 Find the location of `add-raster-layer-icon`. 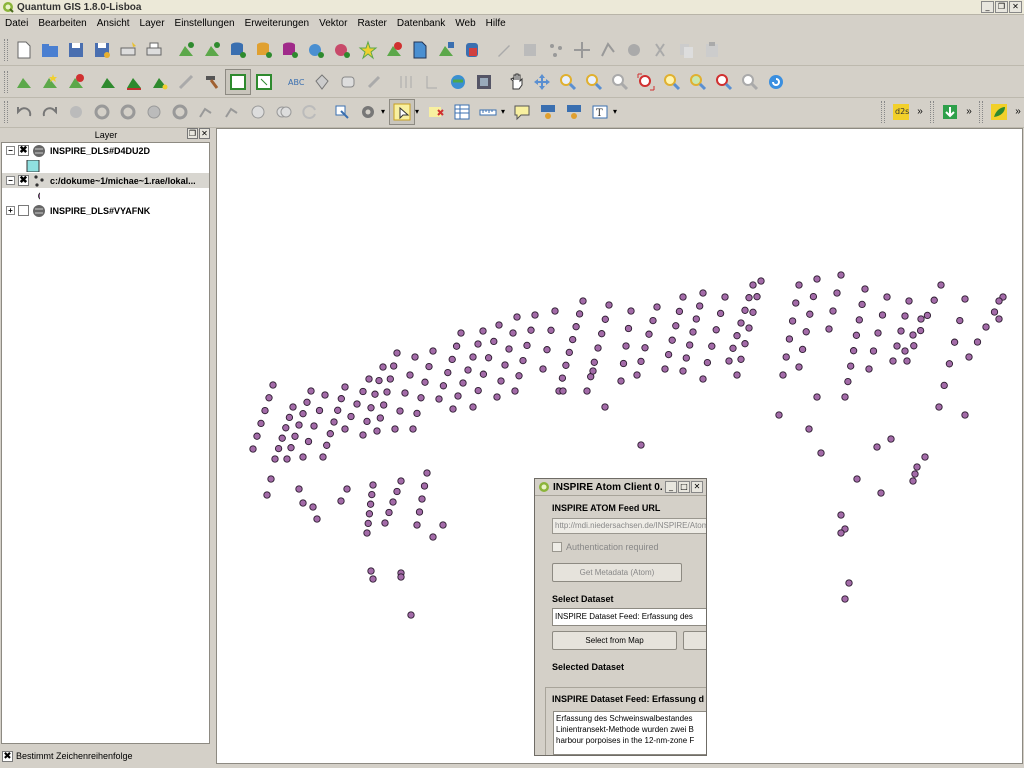

add-raster-layer-icon is located at coordinates (212, 50).